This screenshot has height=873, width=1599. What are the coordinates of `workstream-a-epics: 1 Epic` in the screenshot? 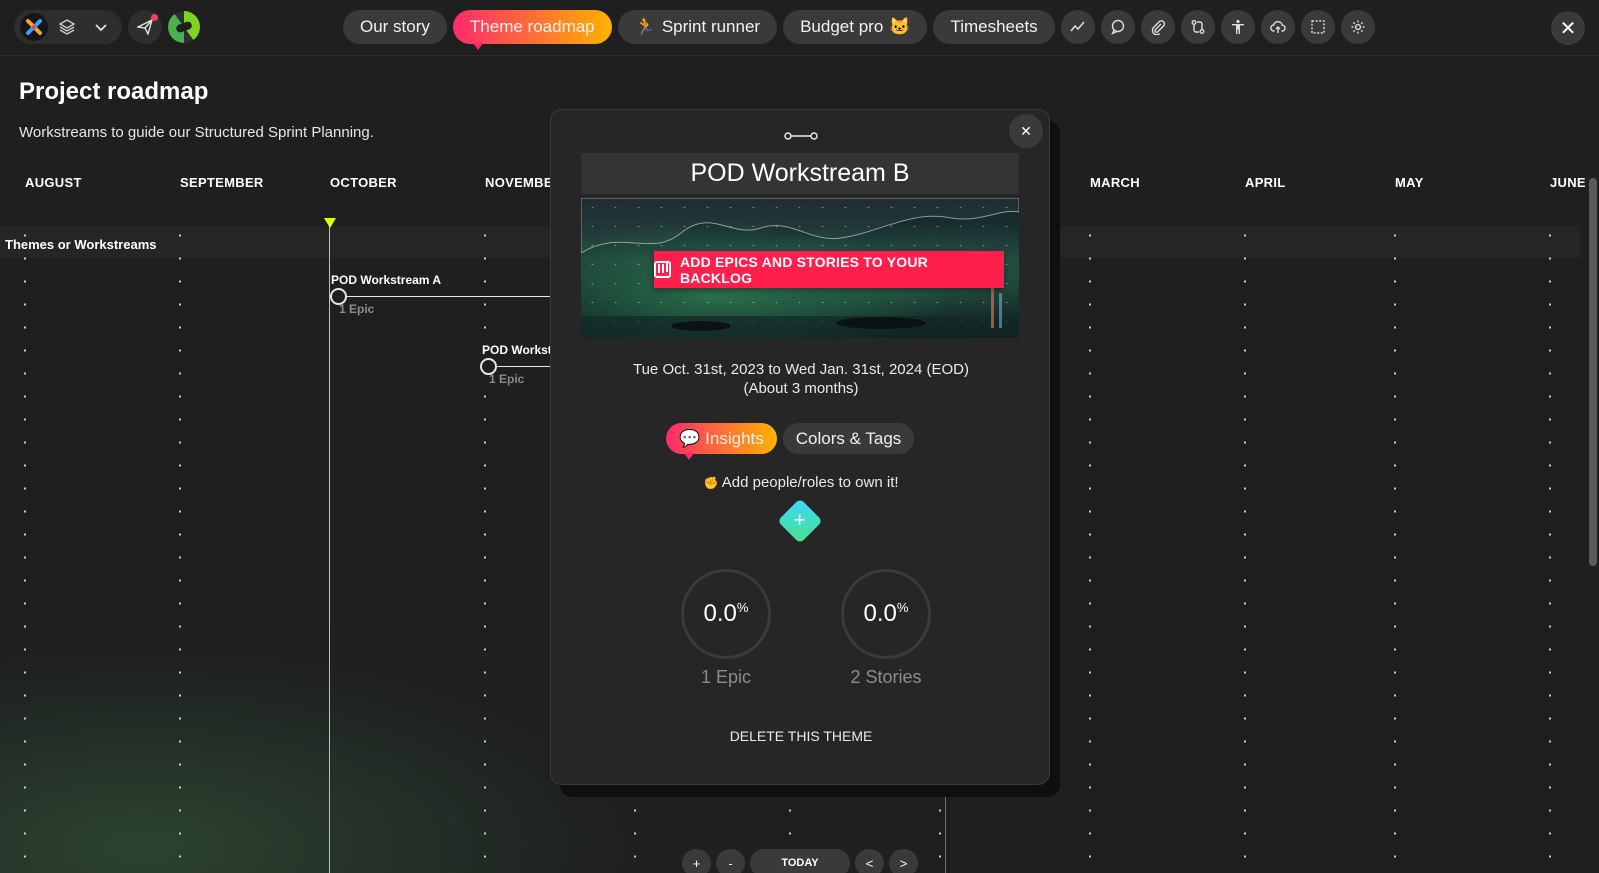 It's located at (357, 309).